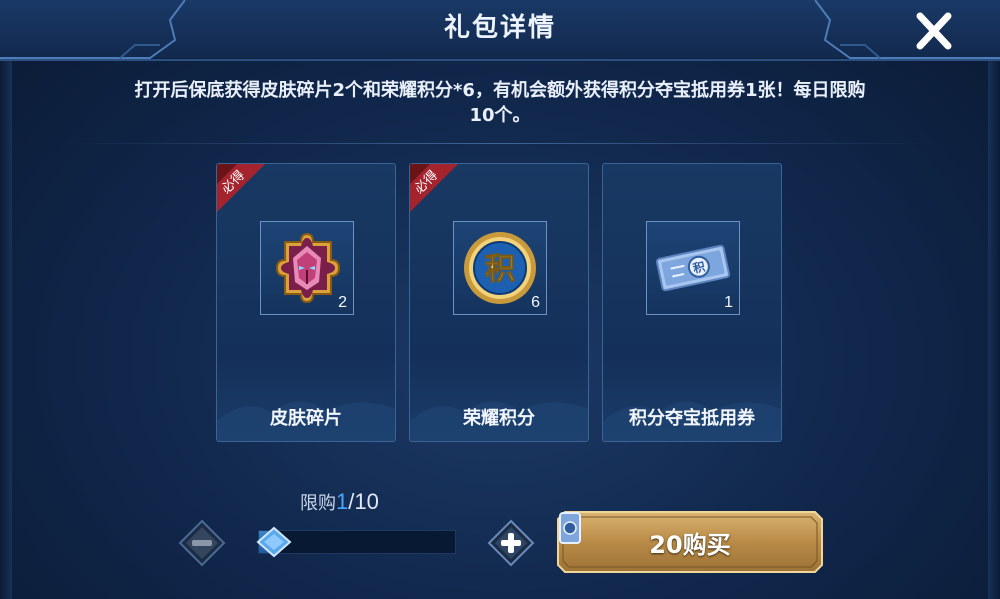  Describe the element at coordinates (6, 299) in the screenshot. I see `left-border` at that location.